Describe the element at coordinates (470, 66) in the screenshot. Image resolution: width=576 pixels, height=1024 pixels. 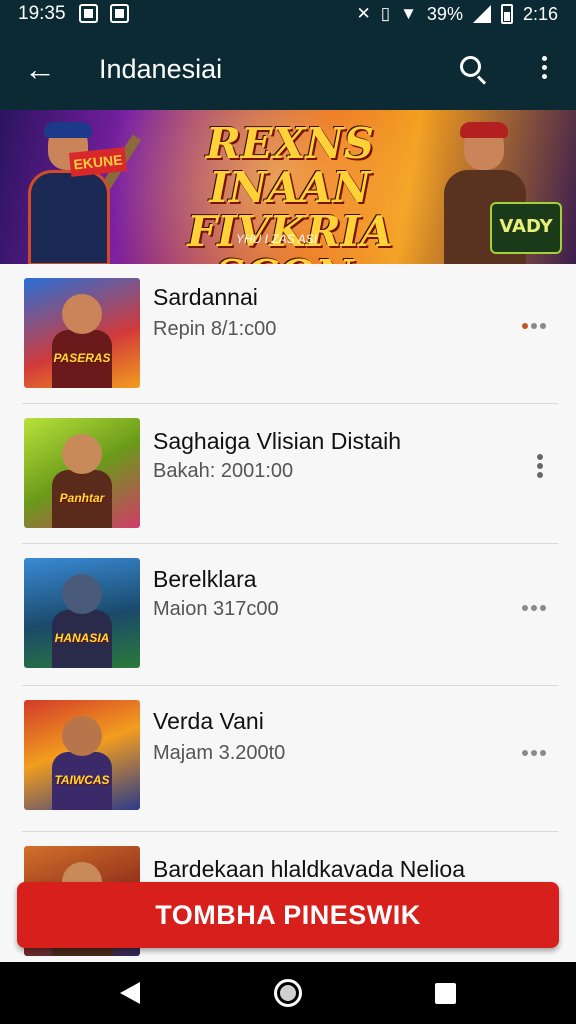
I see `search-lens` at that location.